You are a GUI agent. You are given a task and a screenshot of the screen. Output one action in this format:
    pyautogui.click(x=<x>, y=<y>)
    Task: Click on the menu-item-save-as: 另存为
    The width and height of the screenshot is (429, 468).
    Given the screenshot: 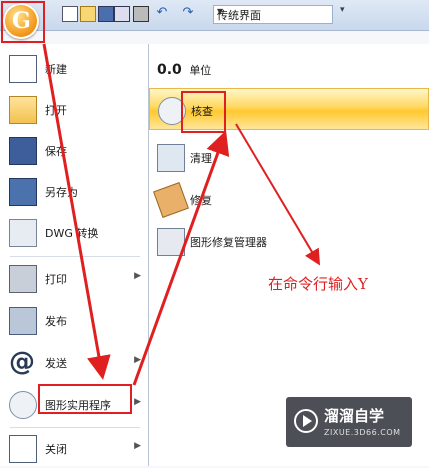 What is the action you would take?
    pyautogui.click(x=73, y=191)
    